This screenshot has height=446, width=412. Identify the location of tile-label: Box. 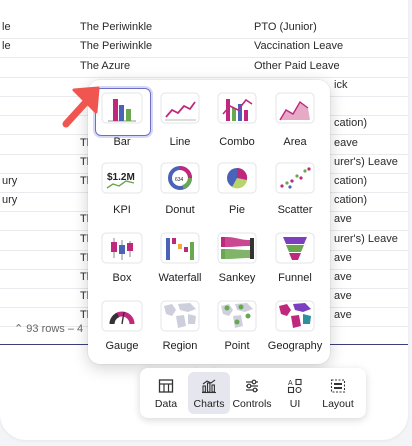
(122, 278).